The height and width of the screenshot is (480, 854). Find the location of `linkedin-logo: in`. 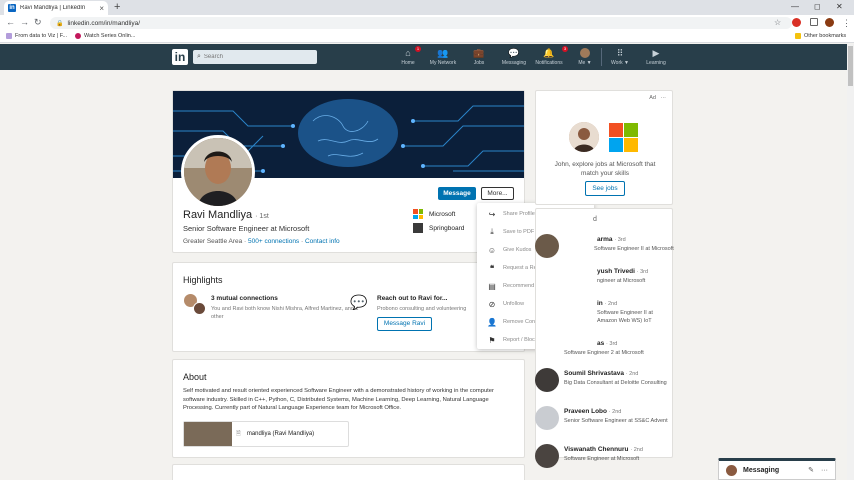

linkedin-logo: in is located at coordinates (180, 57).